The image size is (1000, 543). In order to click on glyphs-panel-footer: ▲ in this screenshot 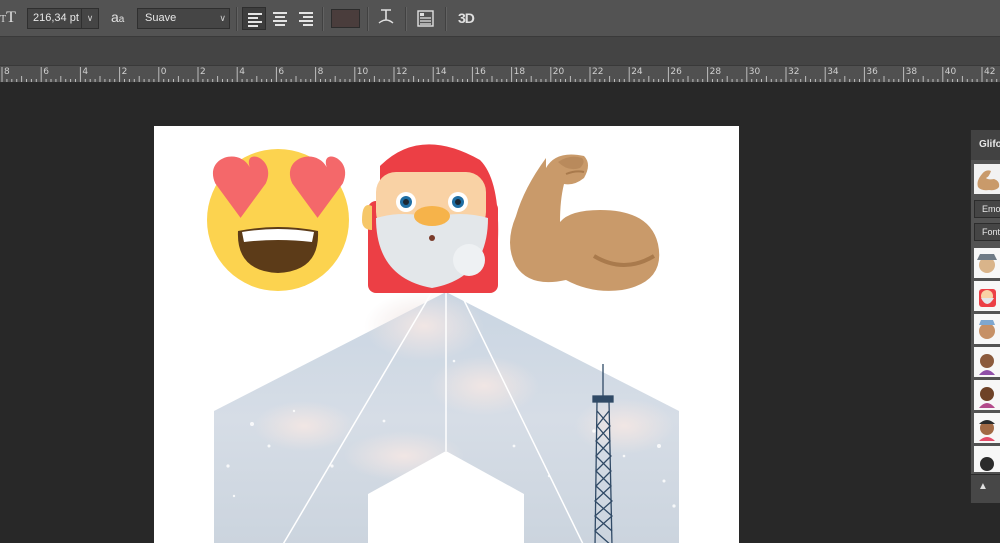, I will do `click(985, 488)`.